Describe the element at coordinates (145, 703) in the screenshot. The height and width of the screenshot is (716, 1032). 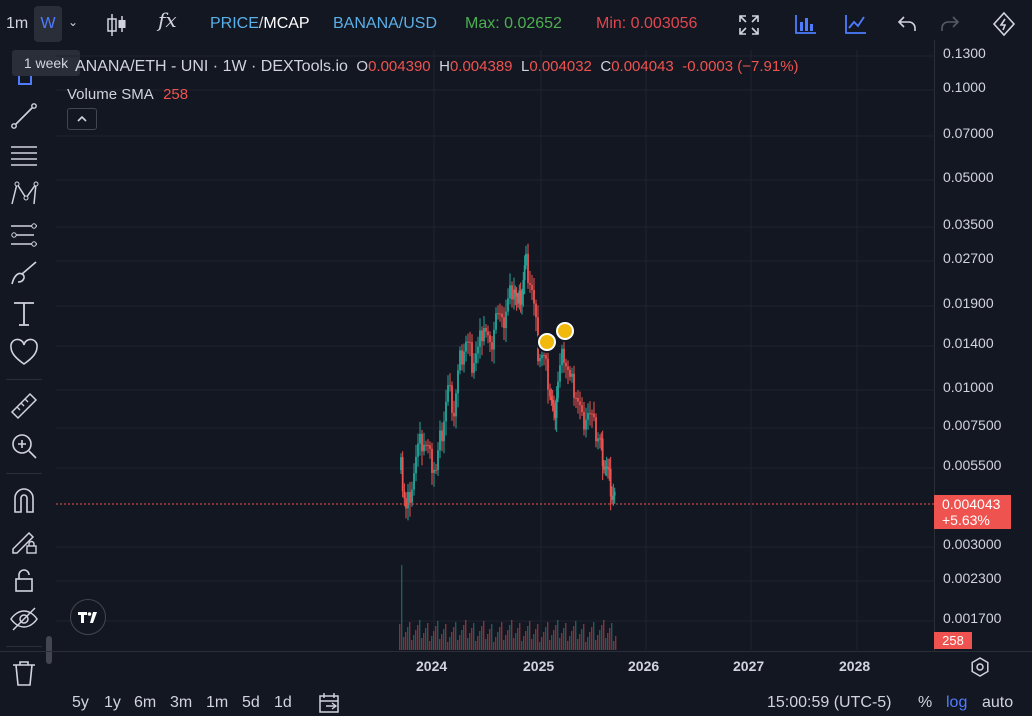
I see `range-button-6m: 6m` at that location.